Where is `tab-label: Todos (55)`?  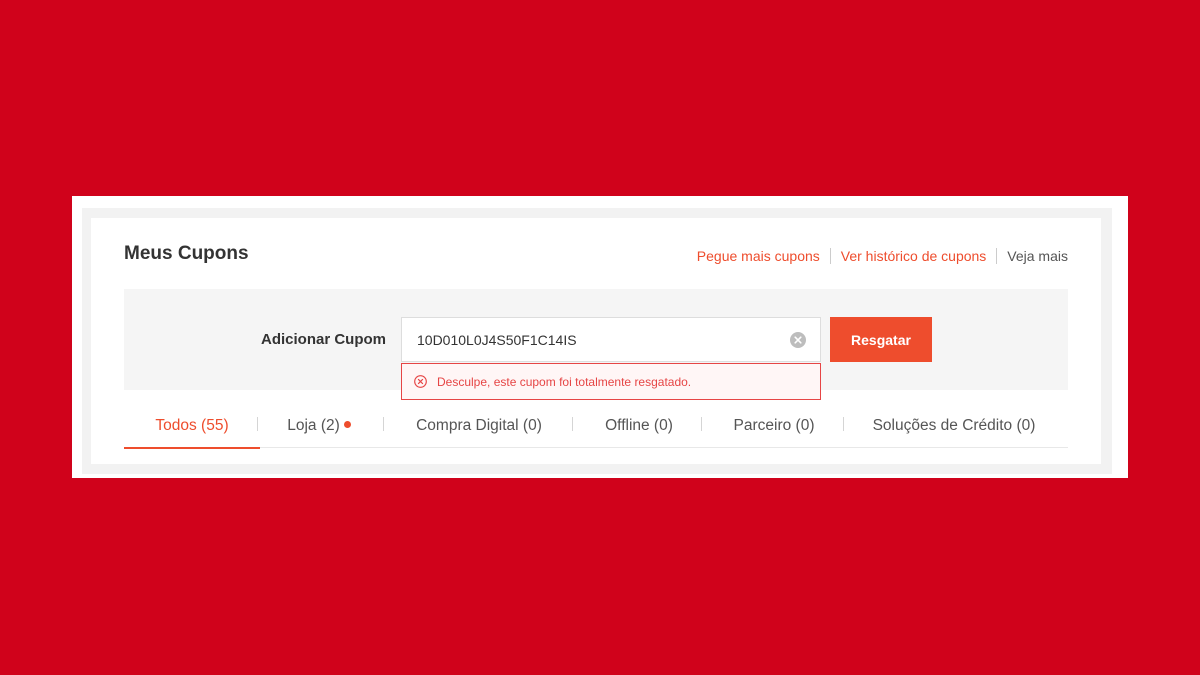 tab-label: Todos (55) is located at coordinates (192, 425).